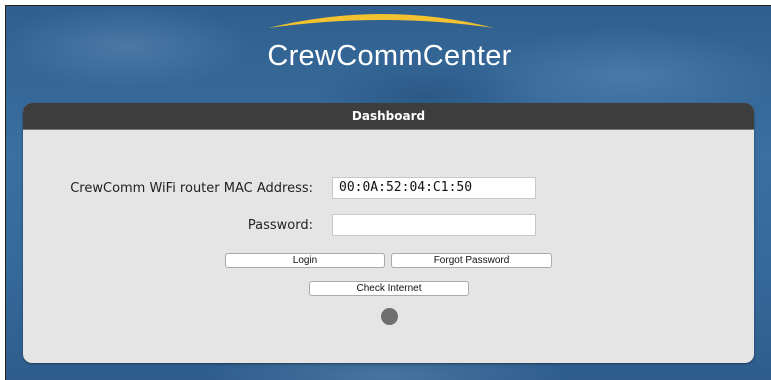  Describe the element at coordinates (471, 260) in the screenshot. I see `forgot-password-button: Forgot Password` at that location.